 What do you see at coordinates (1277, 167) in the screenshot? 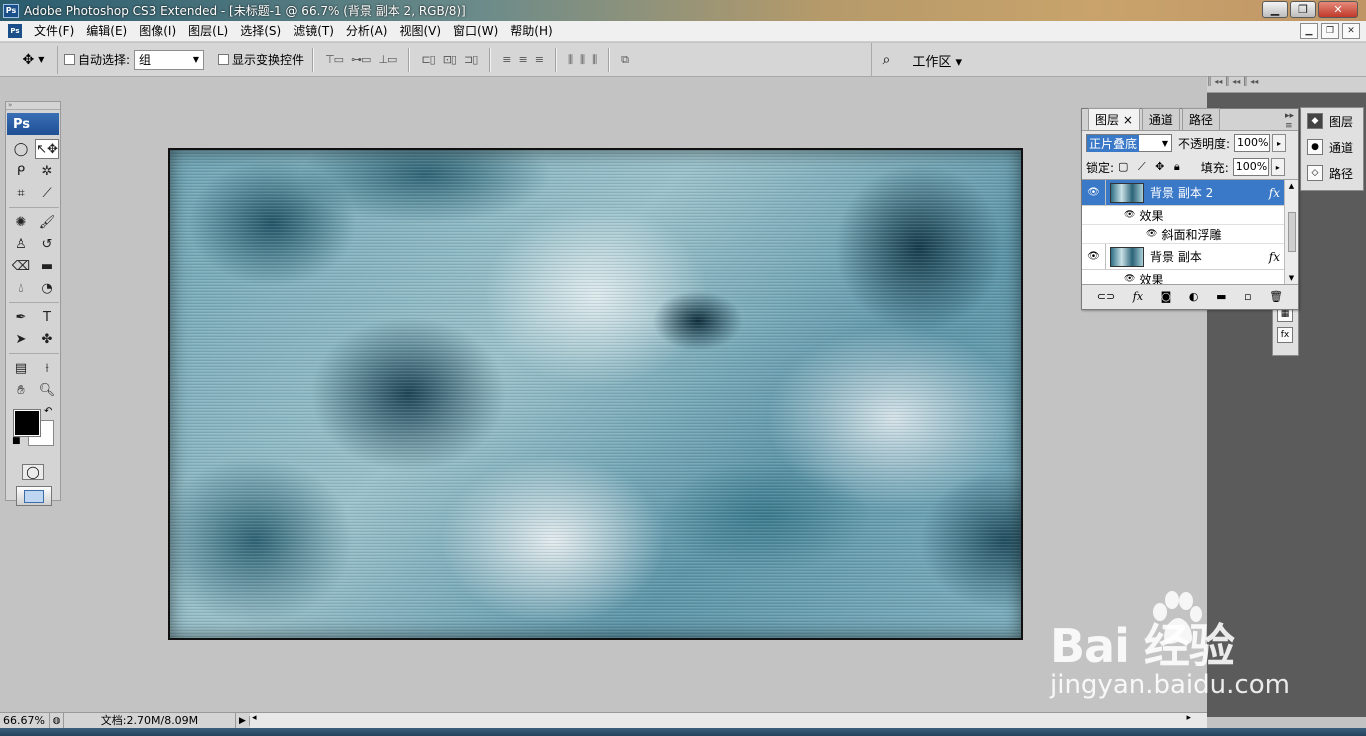
I see `fill-slider-button: ▸` at bounding box center [1277, 167].